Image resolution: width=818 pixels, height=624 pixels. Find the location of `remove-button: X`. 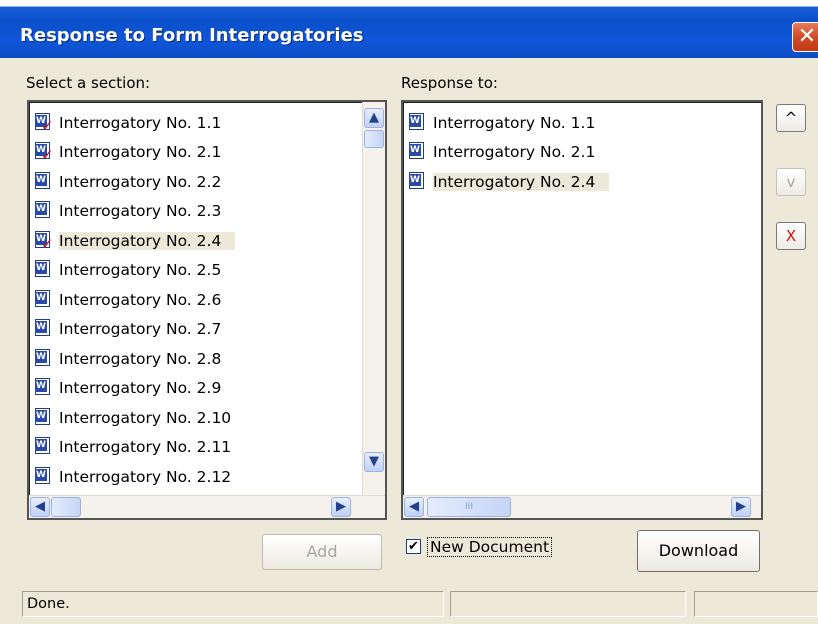

remove-button: X is located at coordinates (791, 236).